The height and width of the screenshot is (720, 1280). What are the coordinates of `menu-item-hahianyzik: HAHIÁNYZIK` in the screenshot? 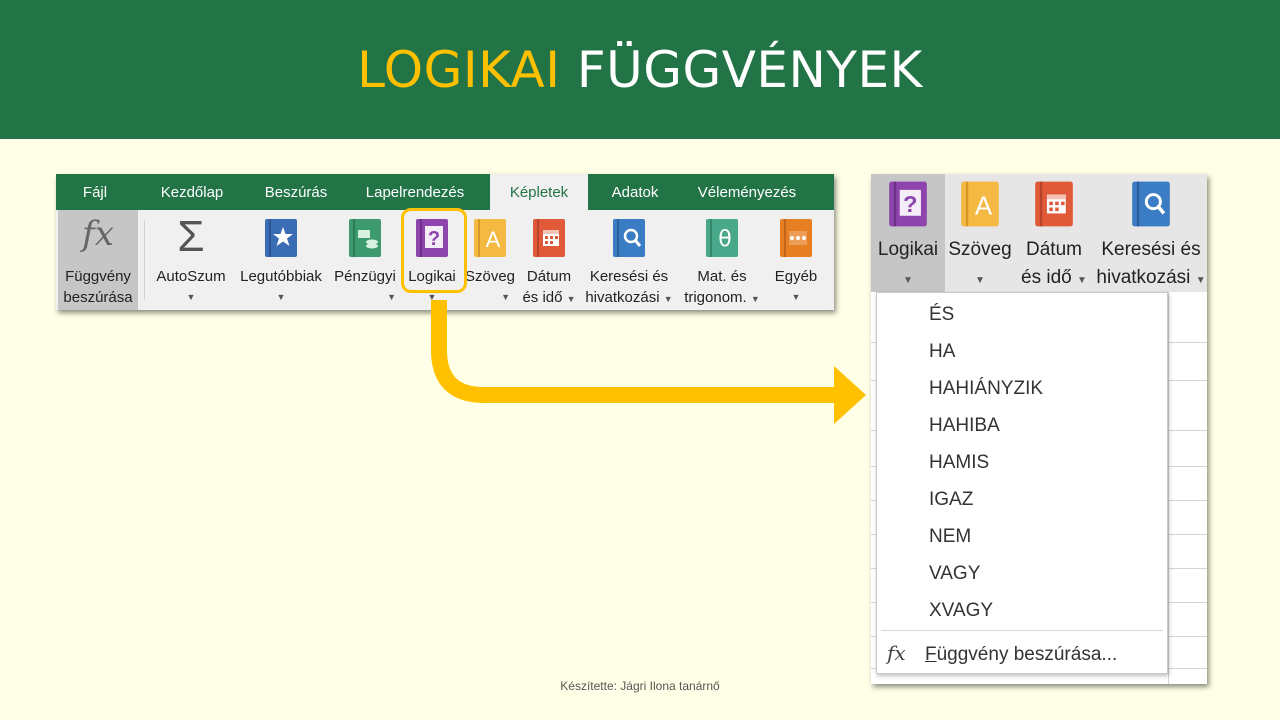 It's located at (986, 389).